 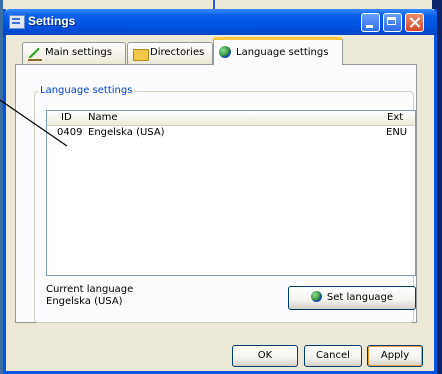 I want to click on globe-icon, so click(x=225, y=52).